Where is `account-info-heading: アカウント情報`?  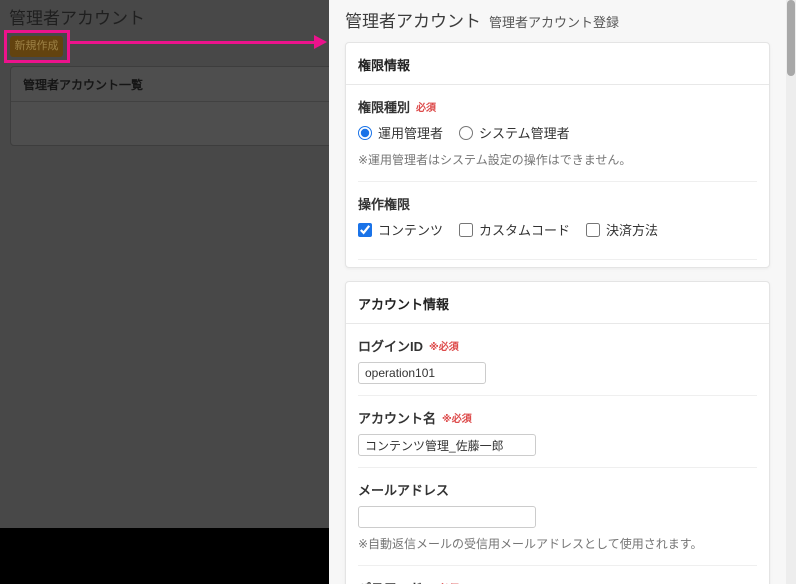
account-info-heading: アカウント情報 is located at coordinates (404, 304).